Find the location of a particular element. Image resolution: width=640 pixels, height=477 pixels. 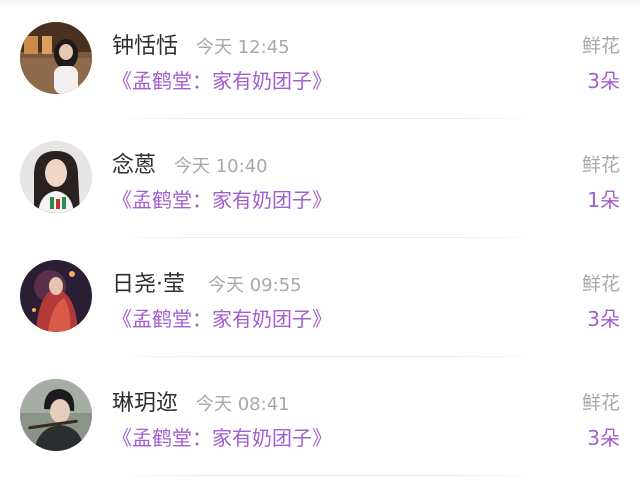

gift-time: 今天 08:41 is located at coordinates (243, 404).